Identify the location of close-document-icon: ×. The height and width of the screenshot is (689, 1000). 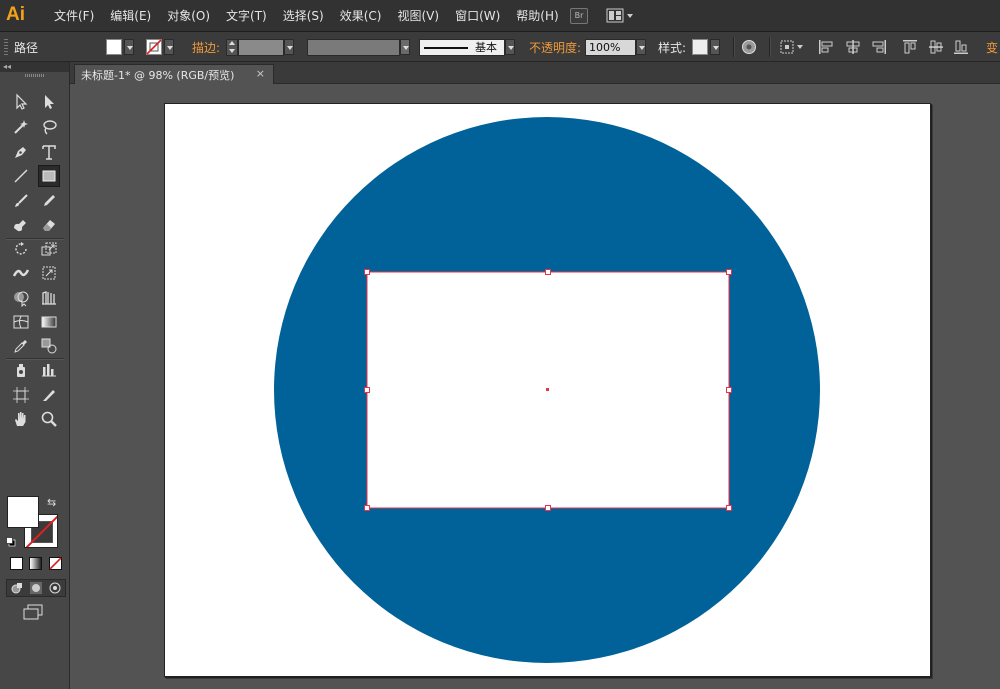
(260, 73).